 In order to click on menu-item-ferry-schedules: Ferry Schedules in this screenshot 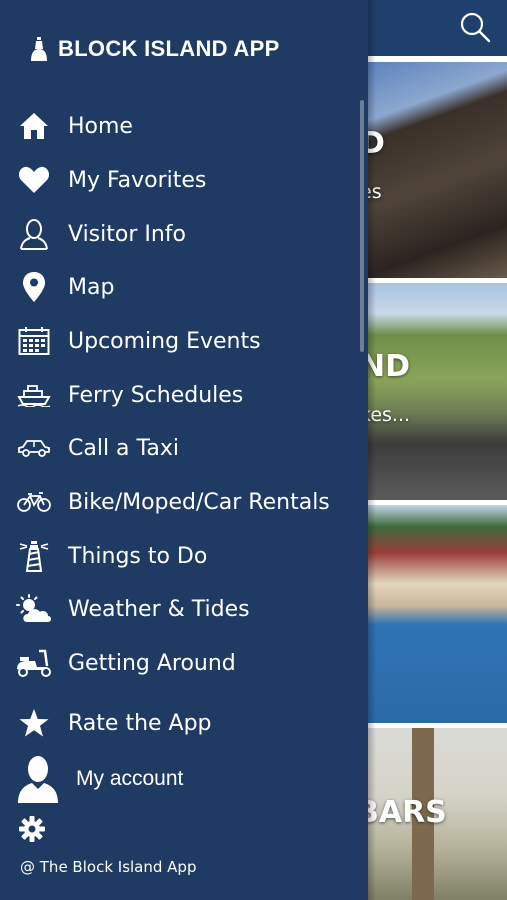, I will do `click(184, 395)`.